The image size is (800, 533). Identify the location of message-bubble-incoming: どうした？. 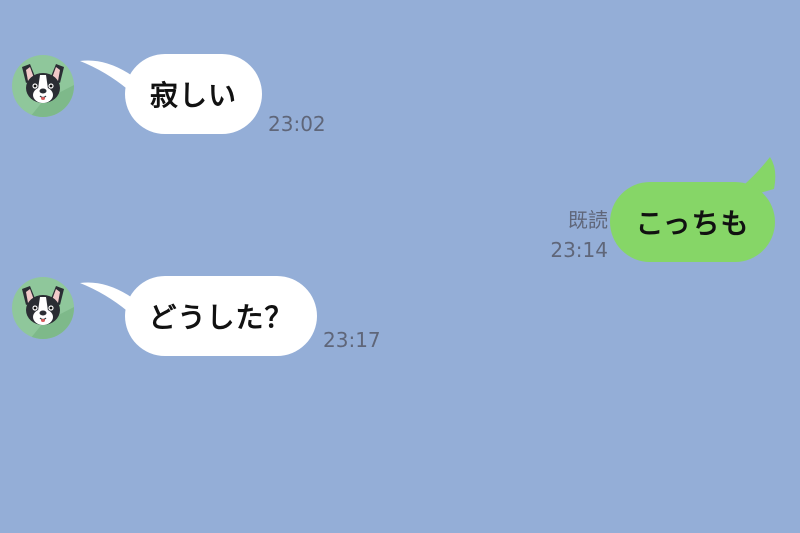
(221, 316).